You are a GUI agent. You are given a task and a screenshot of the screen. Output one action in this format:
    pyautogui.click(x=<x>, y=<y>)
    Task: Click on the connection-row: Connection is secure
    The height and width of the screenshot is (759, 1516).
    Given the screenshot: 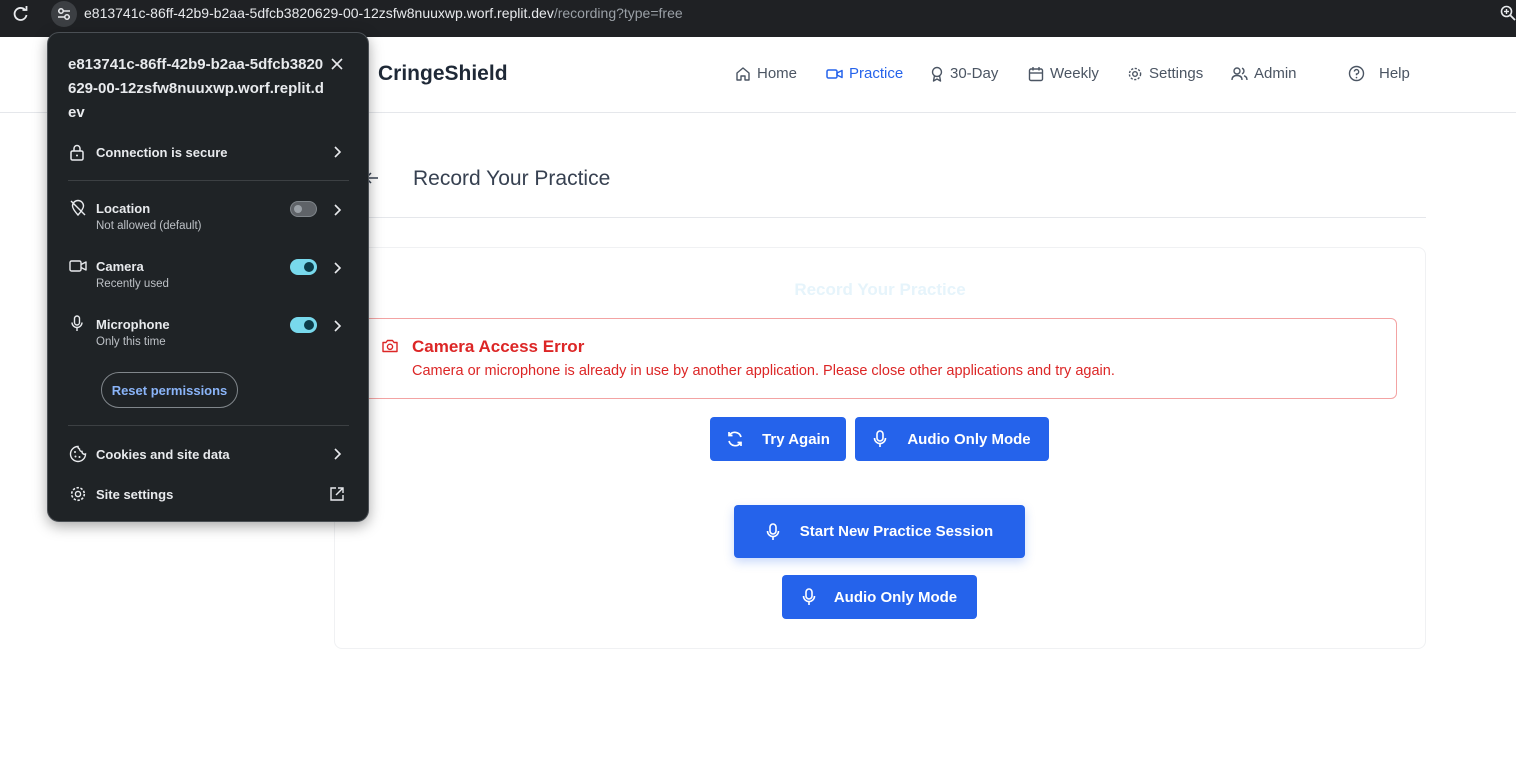 What is the action you would take?
    pyautogui.click(x=208, y=153)
    